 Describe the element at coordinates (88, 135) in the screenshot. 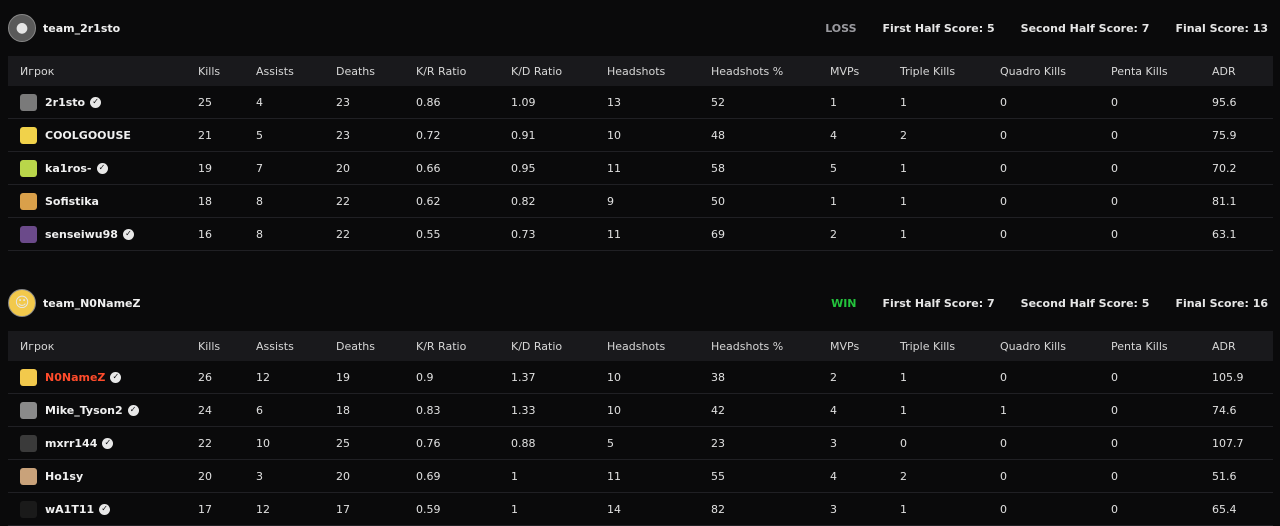

I see `player-name-link: COOLGOOUSE` at that location.